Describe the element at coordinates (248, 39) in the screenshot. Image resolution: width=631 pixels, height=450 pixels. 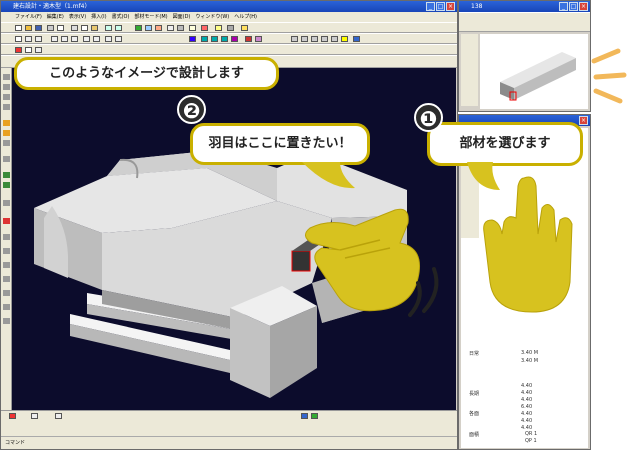
I see `color-red-icon` at that location.